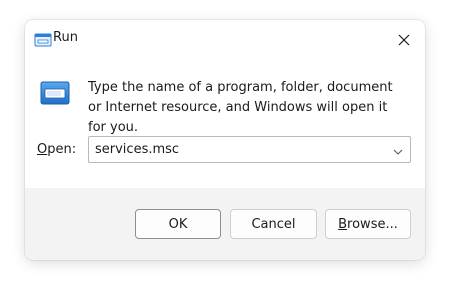 The width and height of the screenshot is (450, 284). Describe the element at coordinates (343, 224) in the screenshot. I see `browse-accelerator: B` at that location.